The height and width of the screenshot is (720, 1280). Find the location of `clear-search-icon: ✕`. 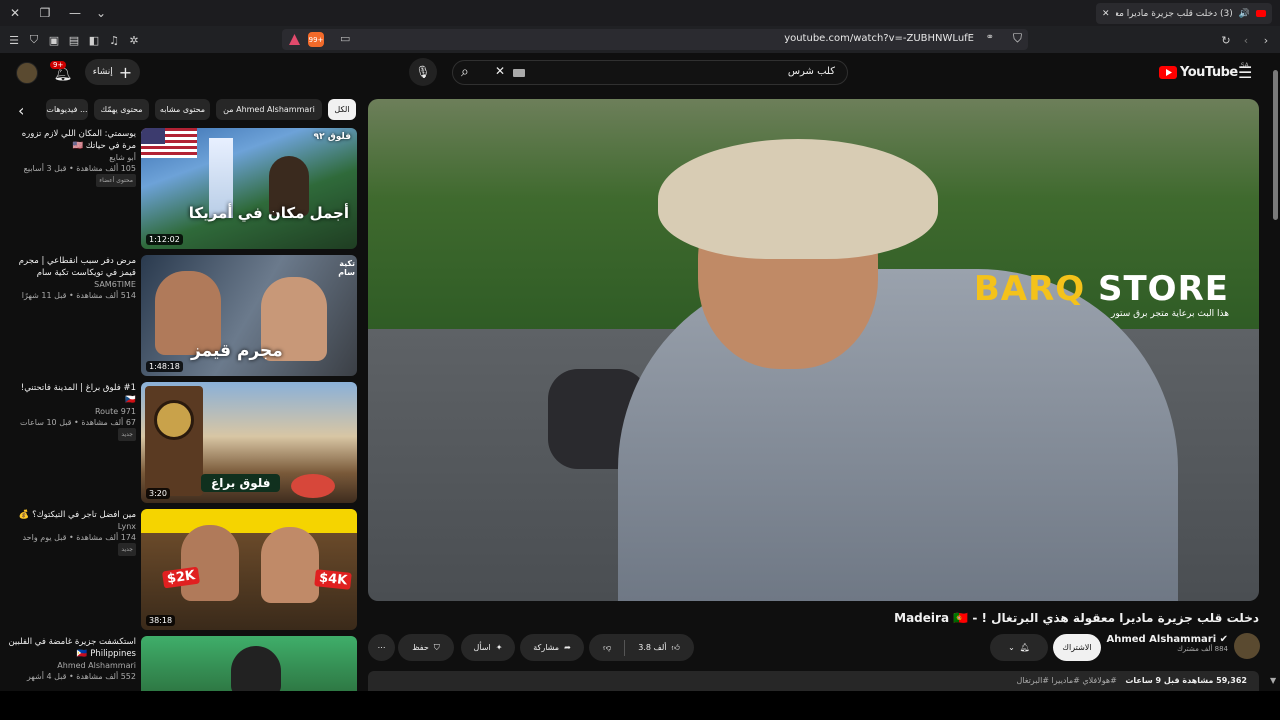

clear-search-icon: ✕ is located at coordinates (500, 71).